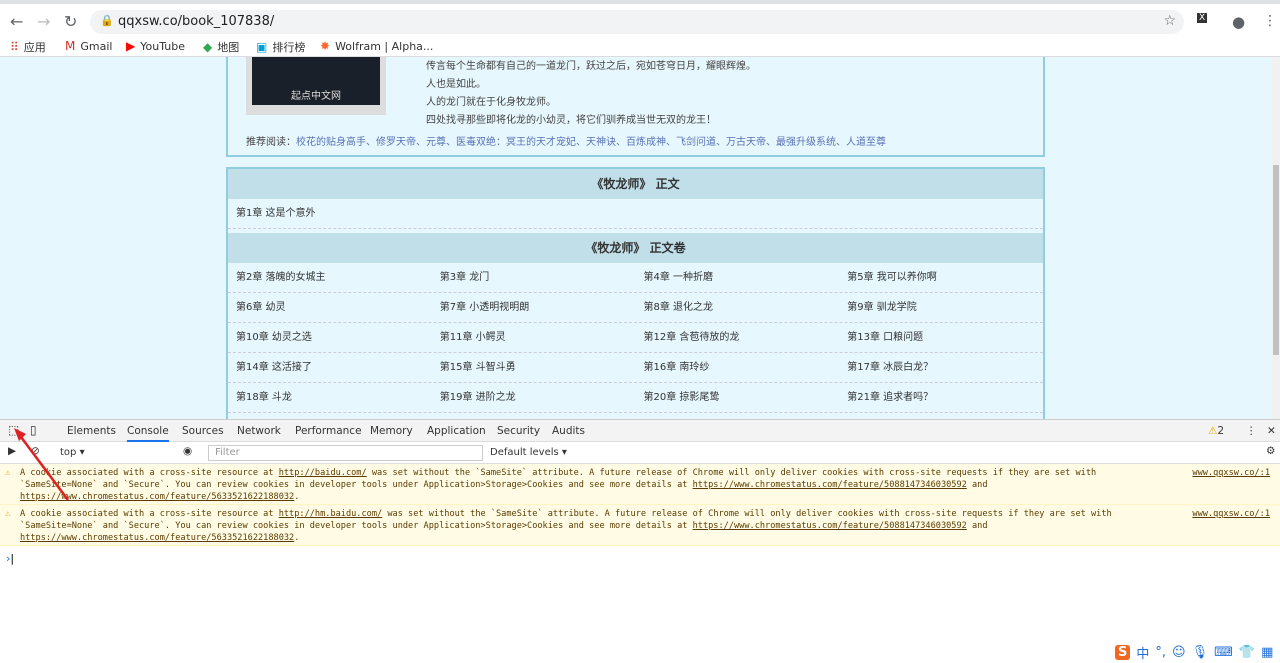  Describe the element at coordinates (941, 307) in the screenshot. I see `chapter-link: 第9章 驯龙学院` at that location.